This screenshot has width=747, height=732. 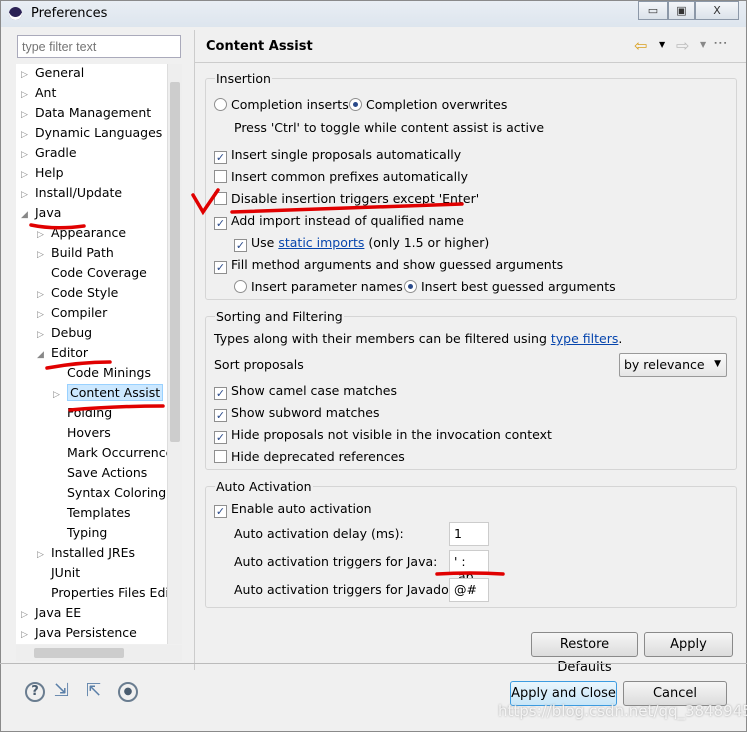 What do you see at coordinates (205, 202) in the screenshot?
I see `annotation-checkmark` at bounding box center [205, 202].